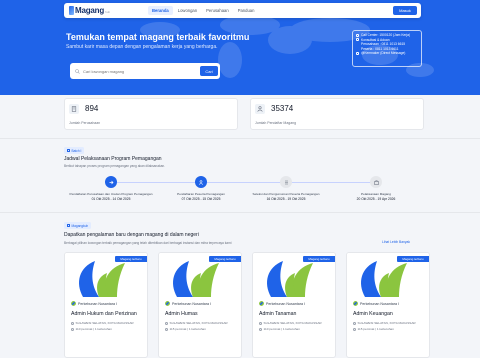  I want to click on timeline-step-date: 16 Okt 2025 - 19 Okt 2025, so click(286, 199).